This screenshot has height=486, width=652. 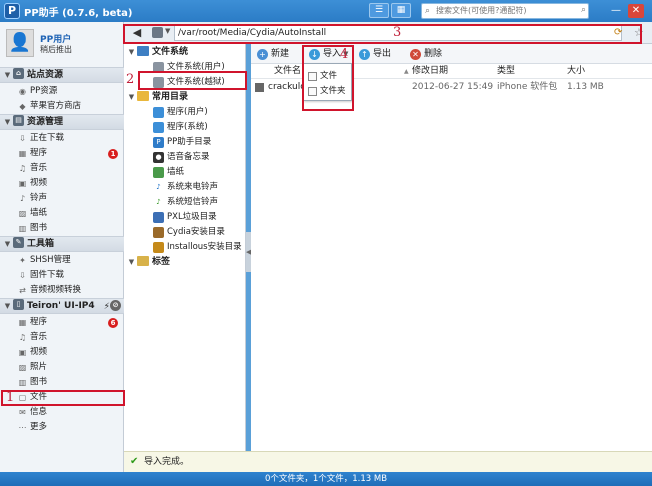 I want to click on download-icon: ⇩, so click(x=22, y=138).